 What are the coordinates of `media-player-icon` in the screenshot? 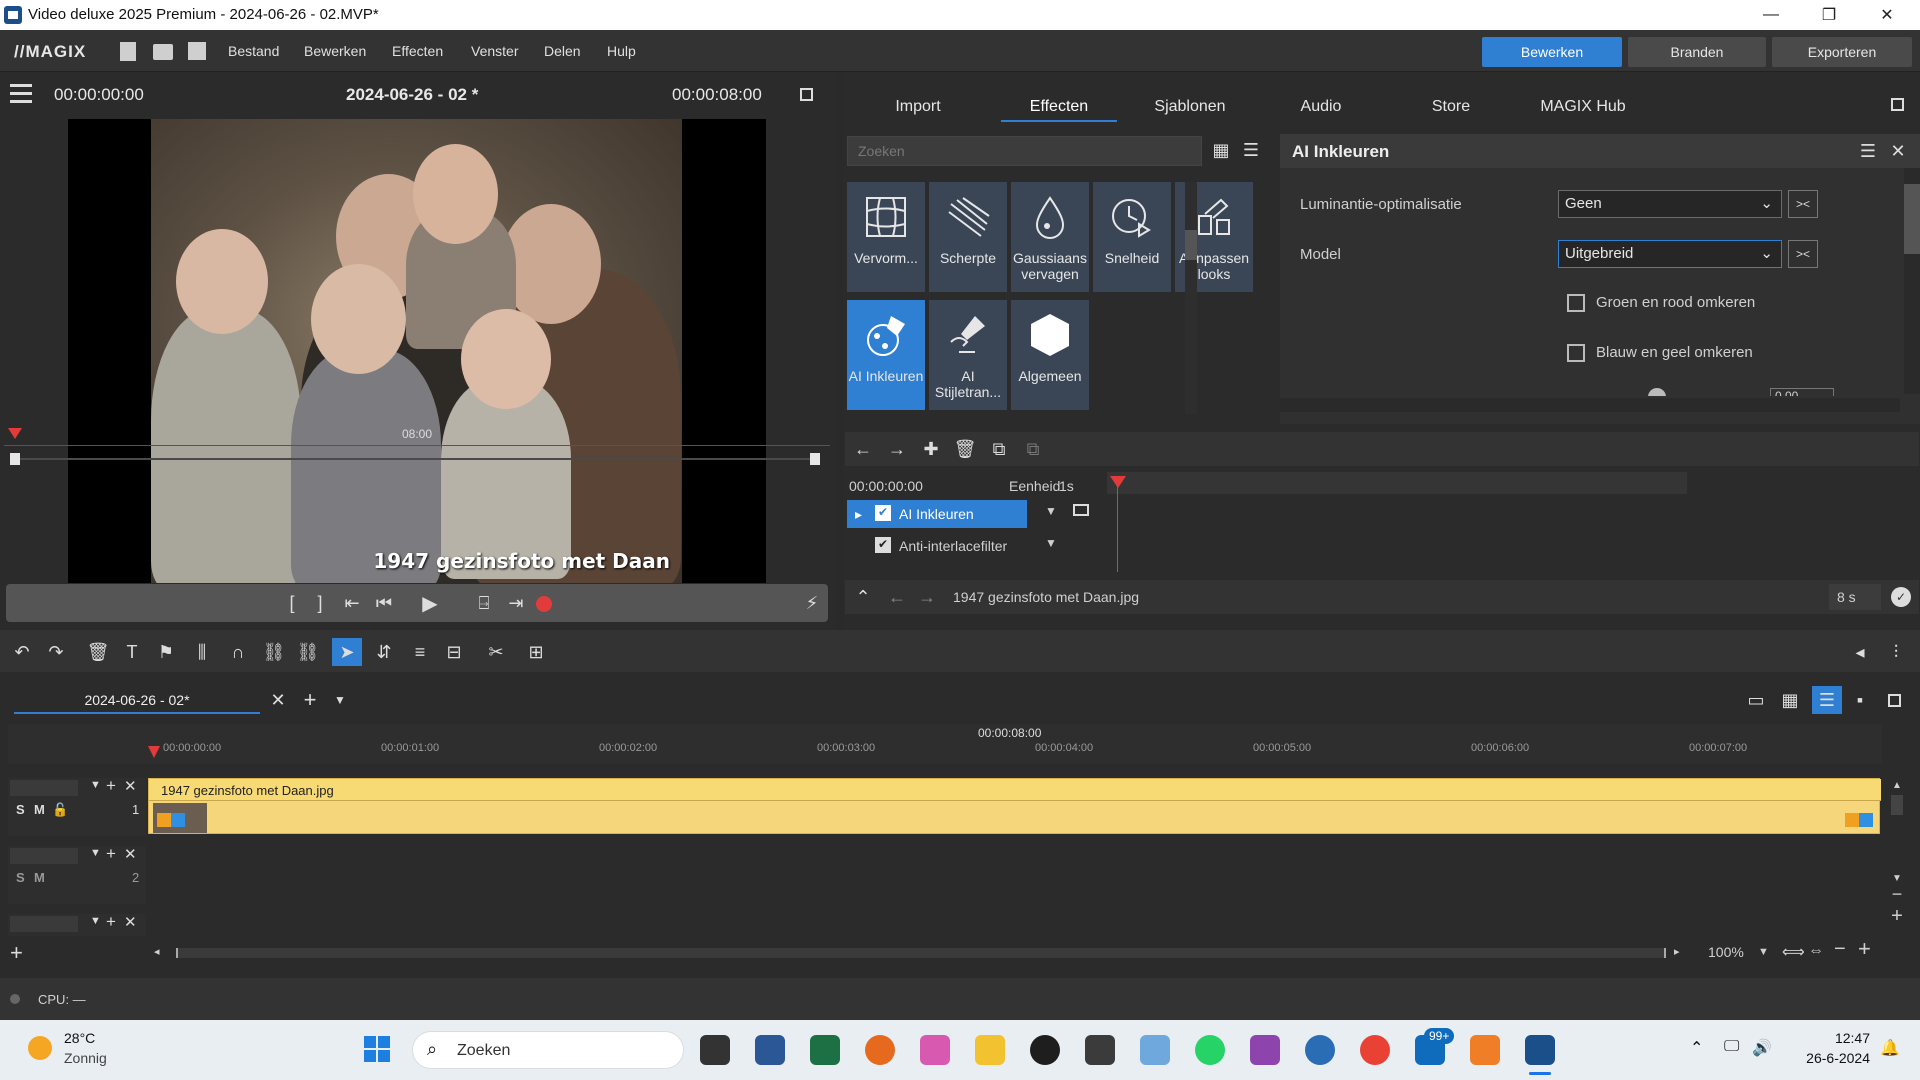 It's located at (1485, 1050).